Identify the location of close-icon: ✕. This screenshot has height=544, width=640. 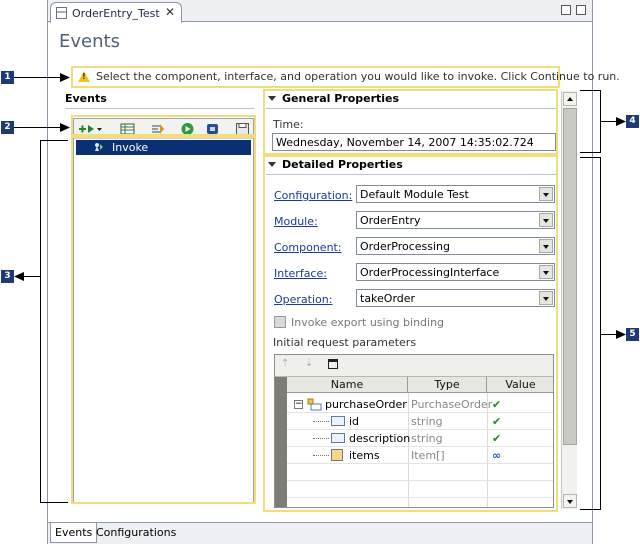
(170, 12).